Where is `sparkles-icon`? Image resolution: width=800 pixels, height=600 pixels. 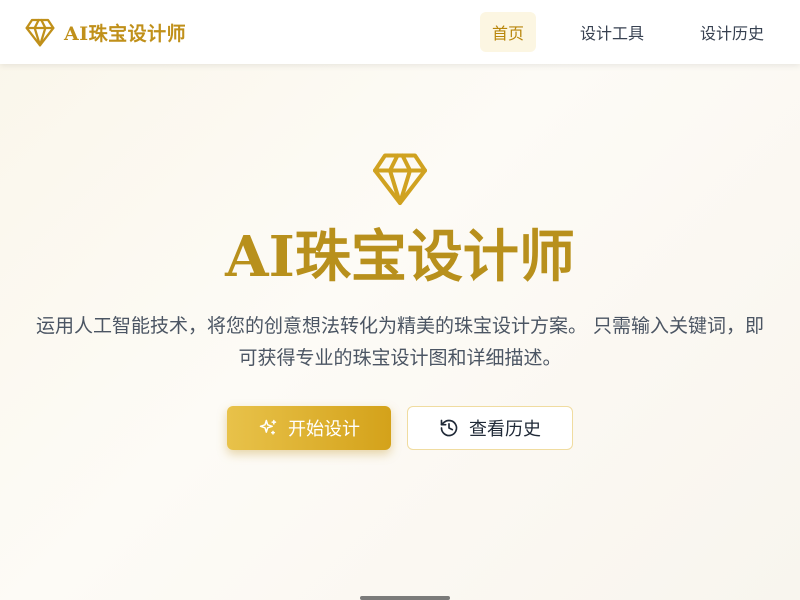 sparkles-icon is located at coordinates (268, 427).